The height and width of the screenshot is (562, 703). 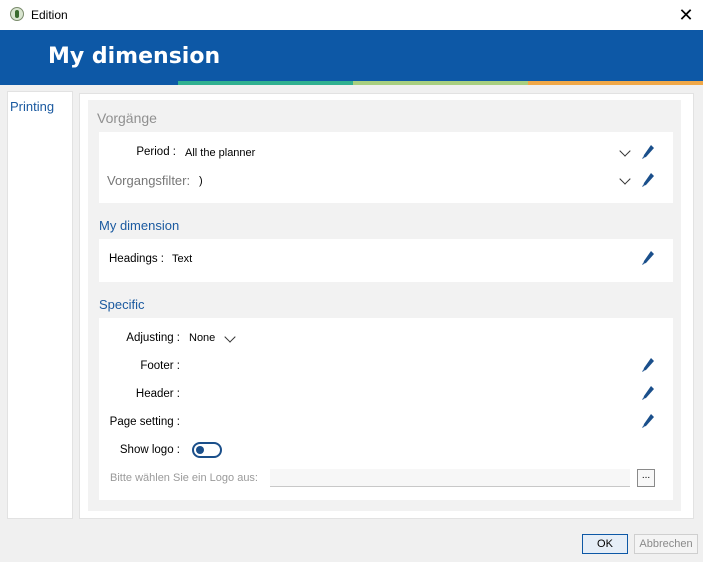 What do you see at coordinates (157, 394) in the screenshot?
I see `header-label: Header :` at bounding box center [157, 394].